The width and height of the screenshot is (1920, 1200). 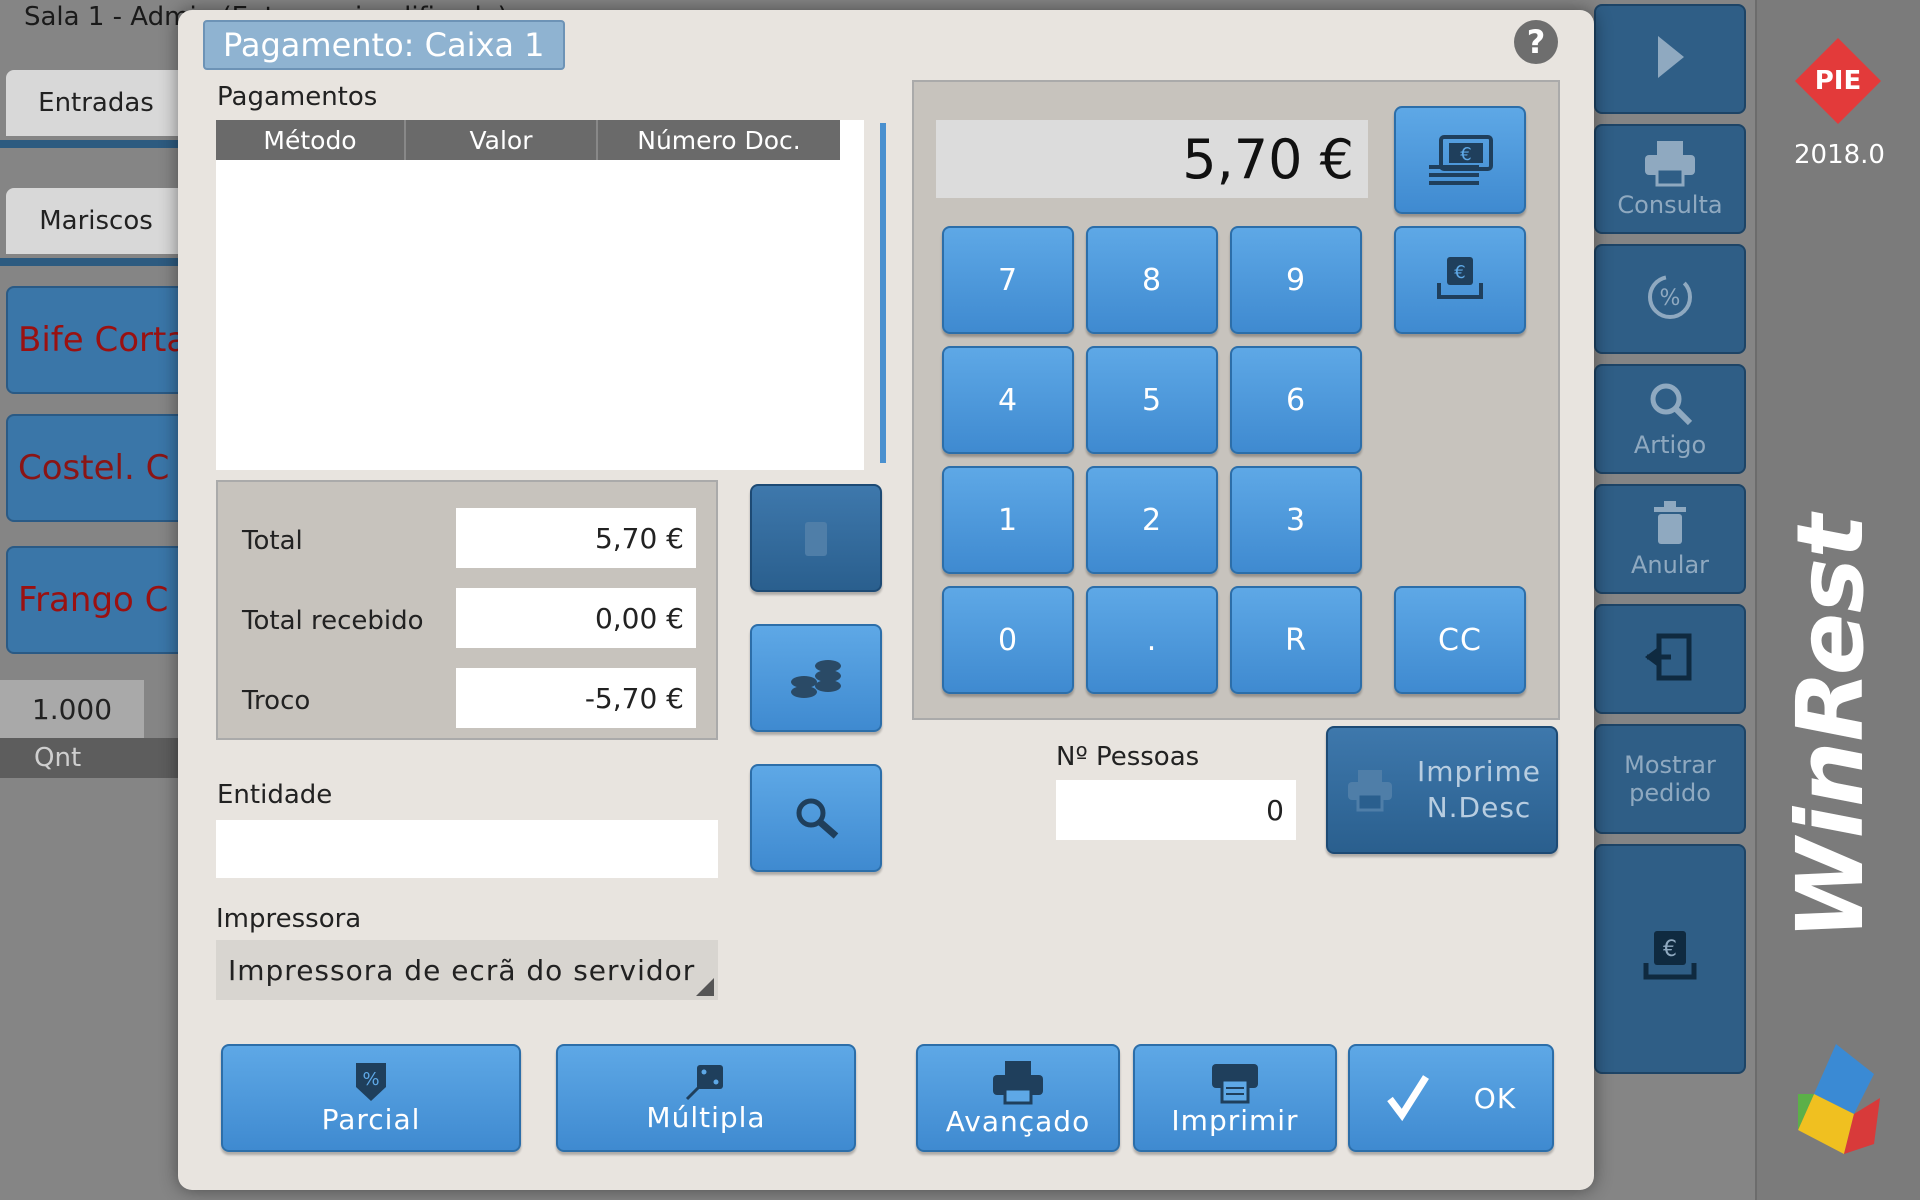 I want to click on help-button: ?, so click(x=1536, y=42).